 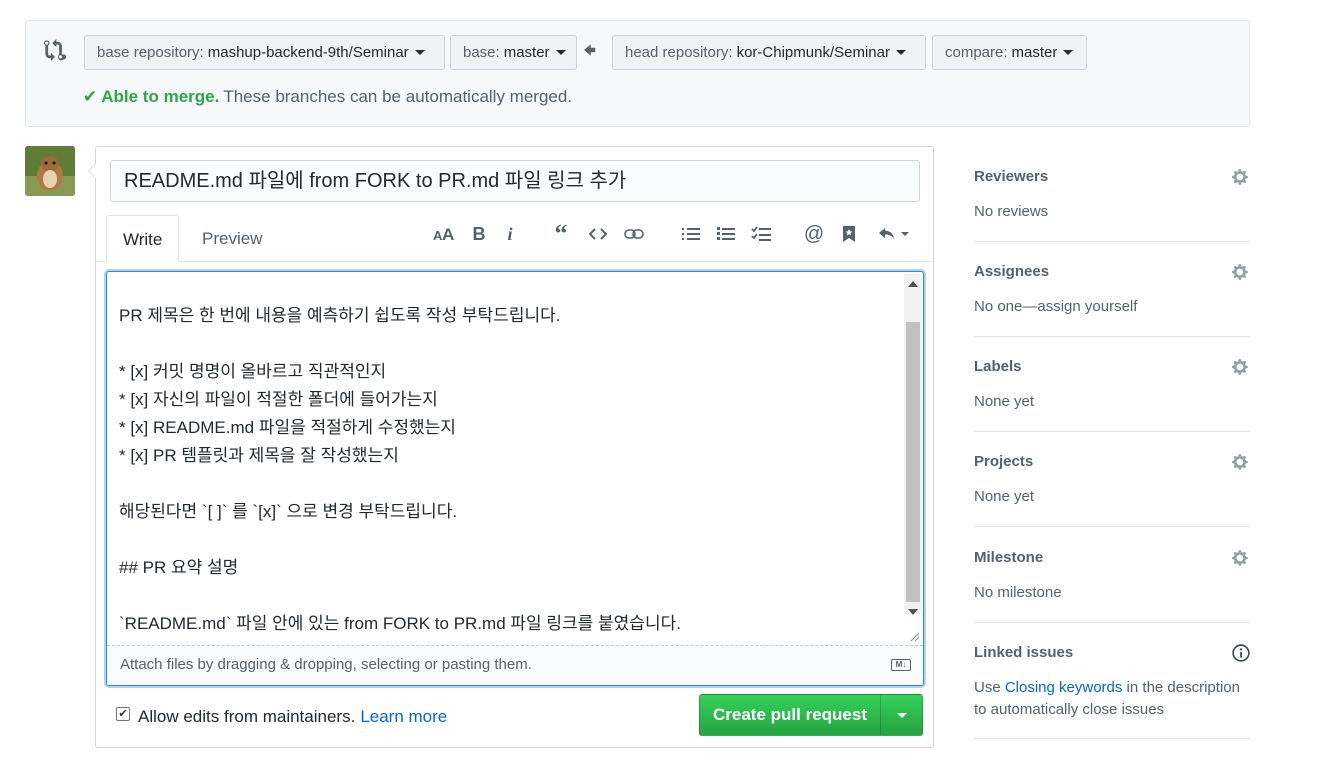 I want to click on linked-issues-text: Use, so click(x=989, y=687).